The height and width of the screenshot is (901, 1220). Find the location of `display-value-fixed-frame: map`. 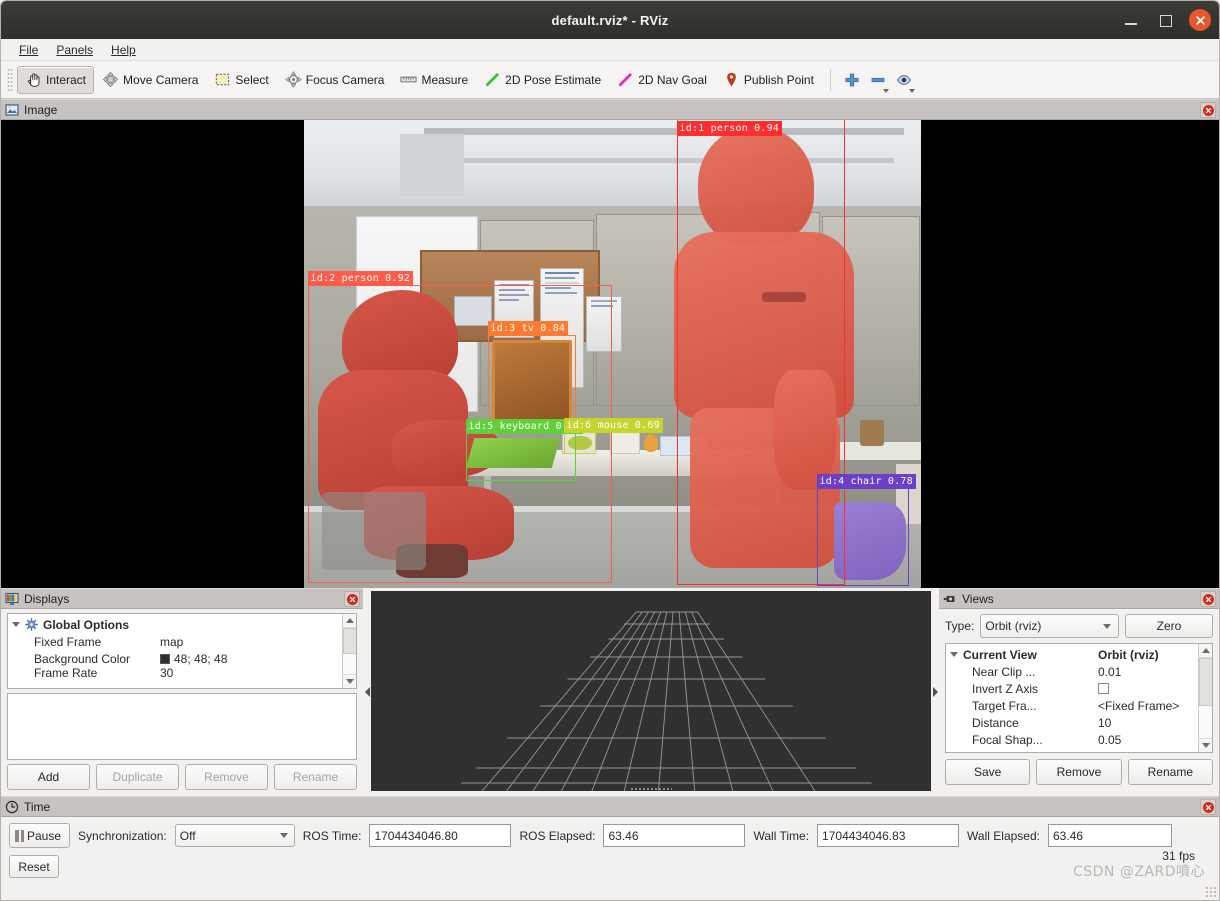

display-value-fixed-frame: map is located at coordinates (172, 641).